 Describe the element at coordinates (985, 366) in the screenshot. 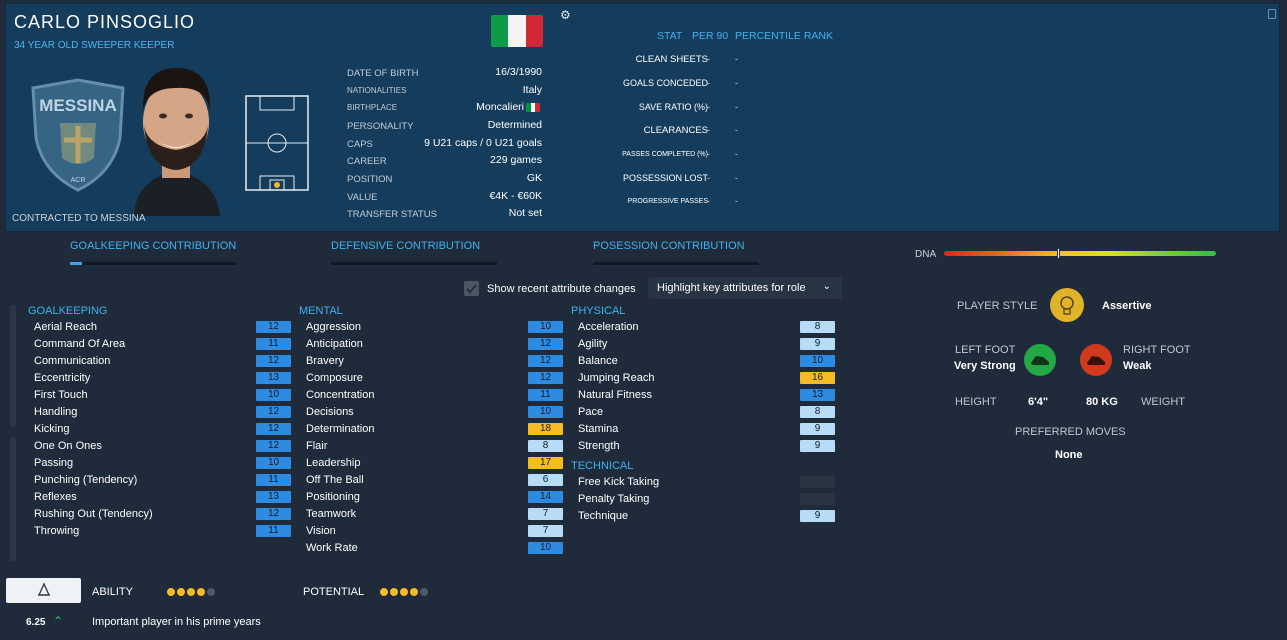

I see `left-foot-value: Very Strong` at that location.